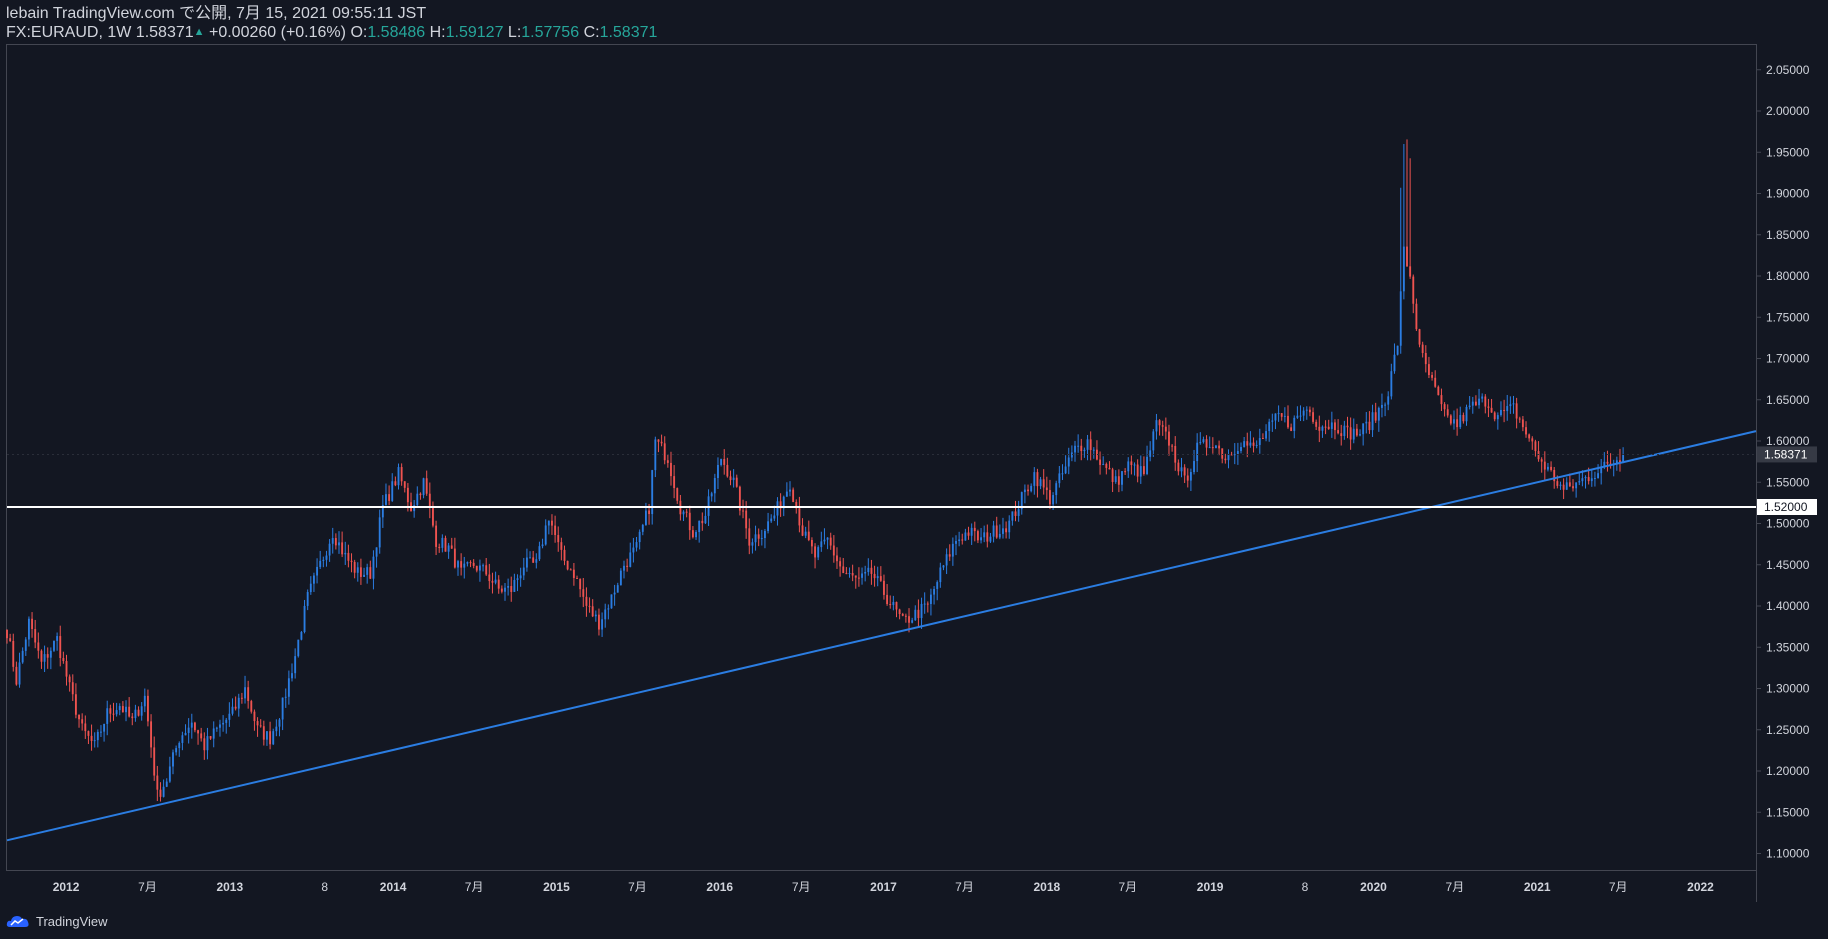 Image resolution: width=1828 pixels, height=939 pixels. I want to click on x-tick-label: 8, so click(324, 887).